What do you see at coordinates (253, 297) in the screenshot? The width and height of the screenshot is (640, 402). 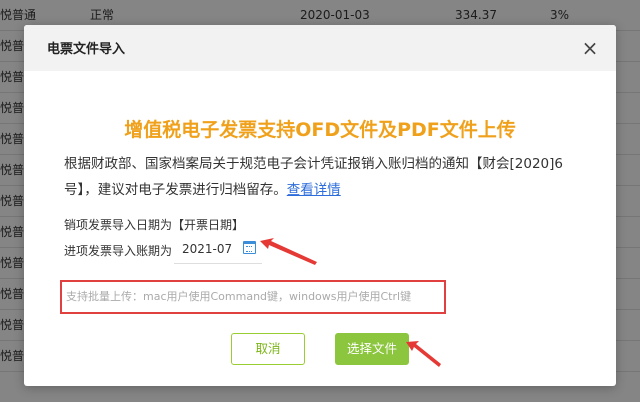 I see `upload-hint: 支持批量上传：mac用户使用Command键，windows用户使用Ctrl键` at bounding box center [253, 297].